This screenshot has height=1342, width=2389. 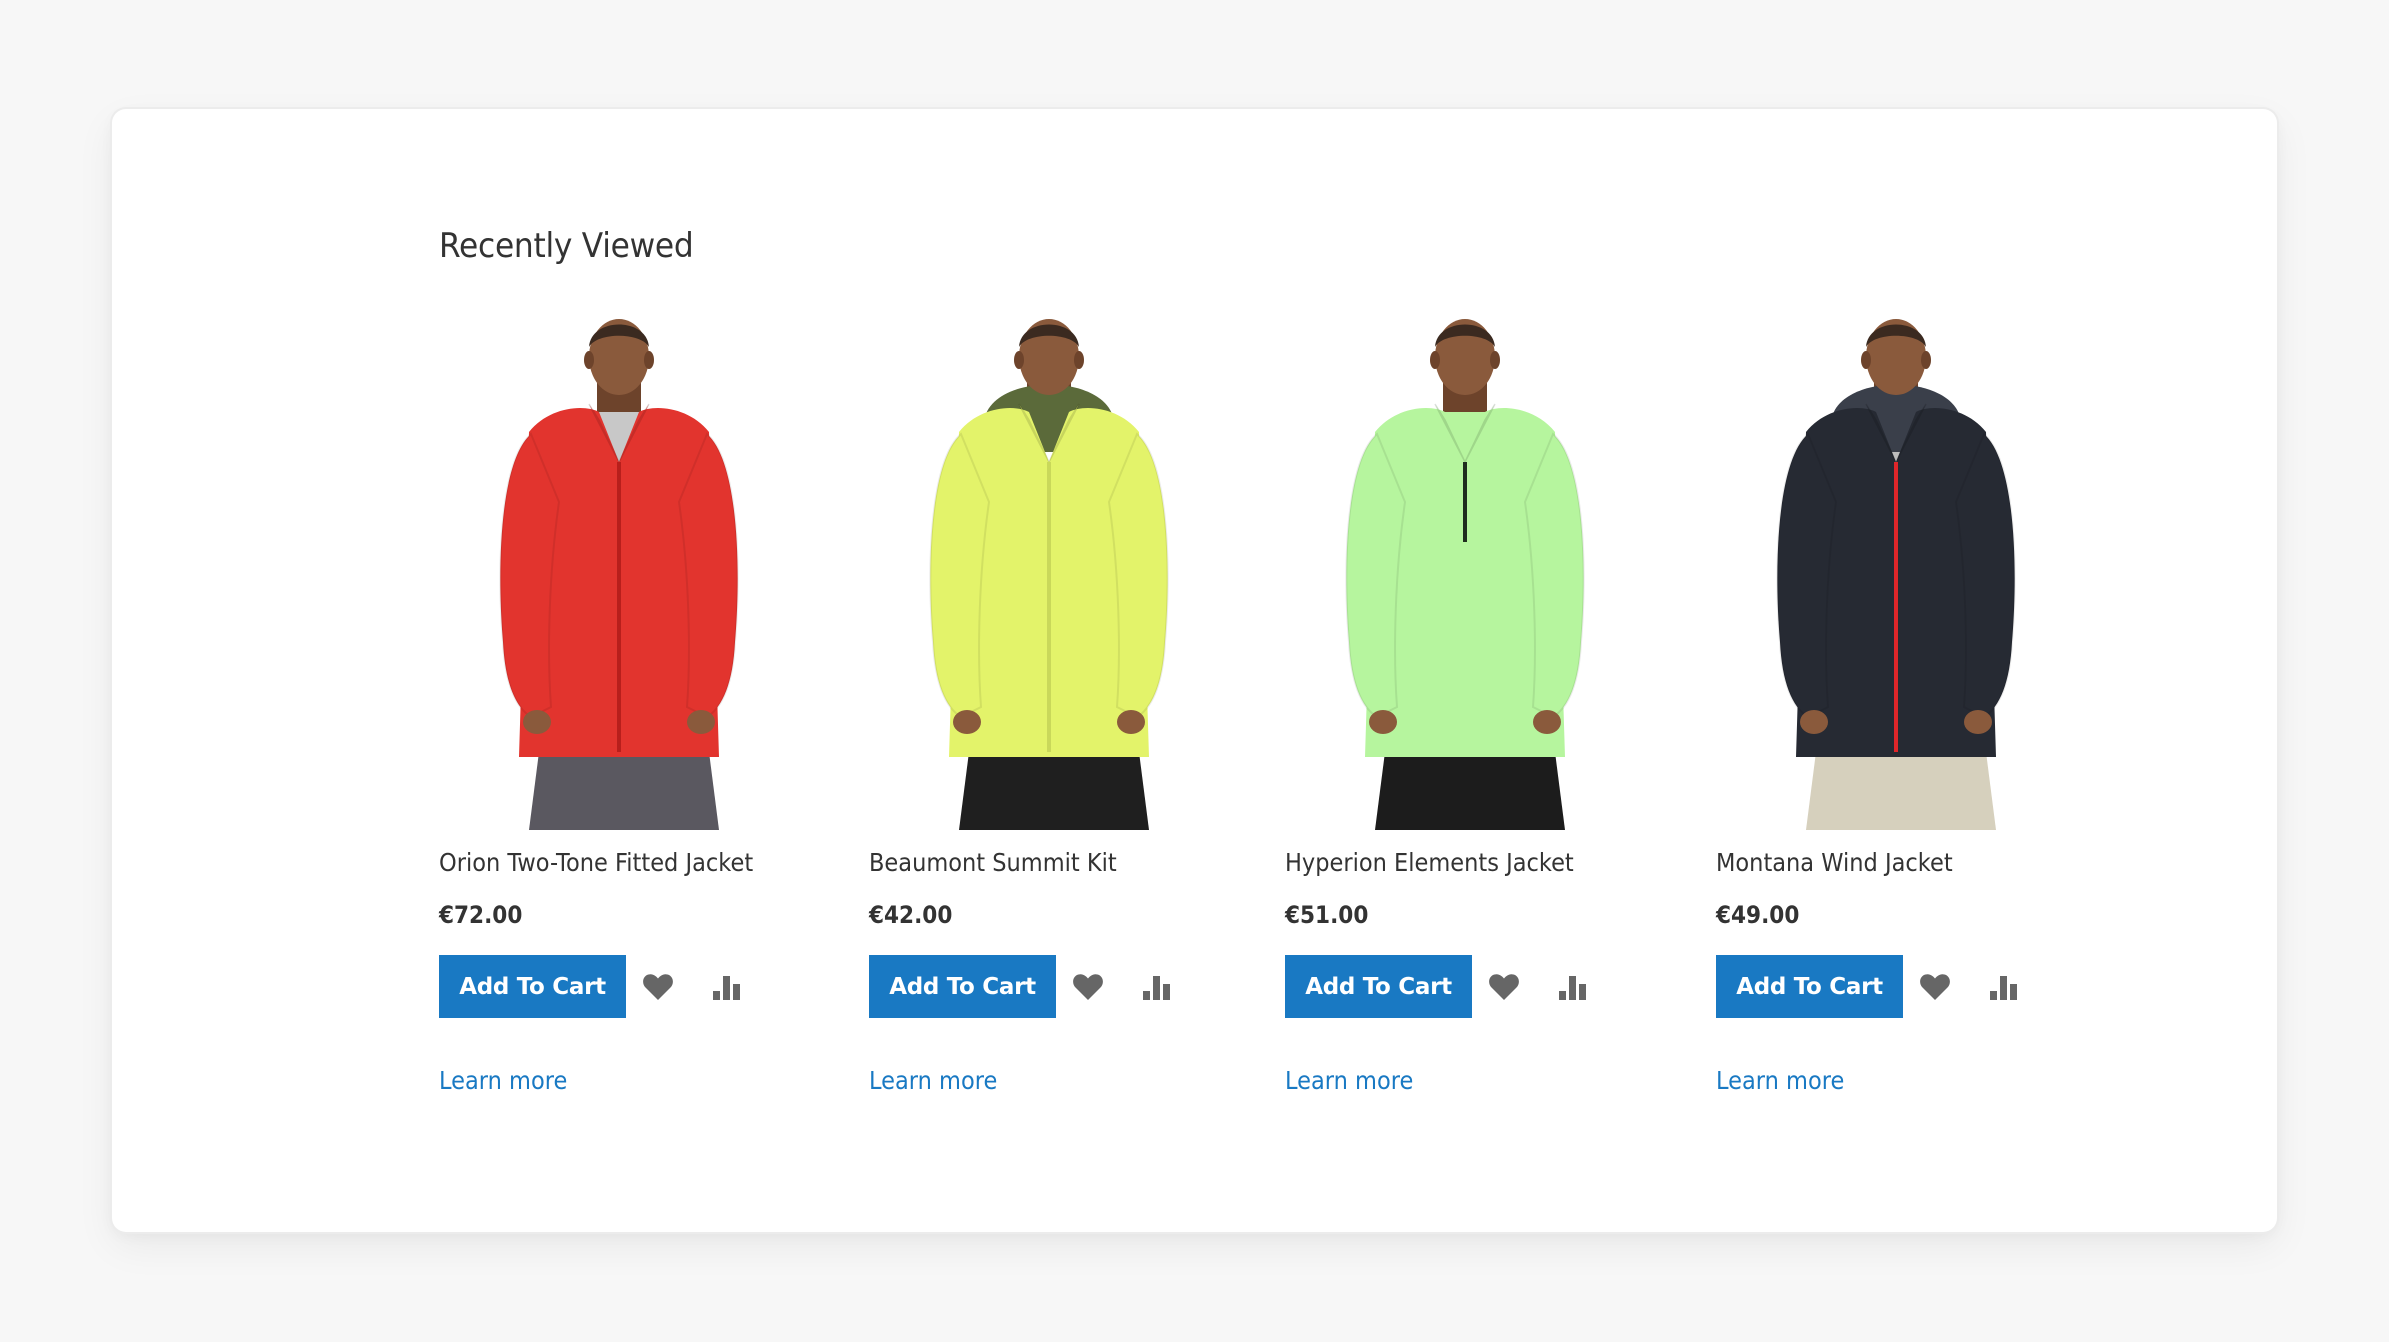 What do you see at coordinates (1327, 915) in the screenshot?
I see `product-price: €51.00` at bounding box center [1327, 915].